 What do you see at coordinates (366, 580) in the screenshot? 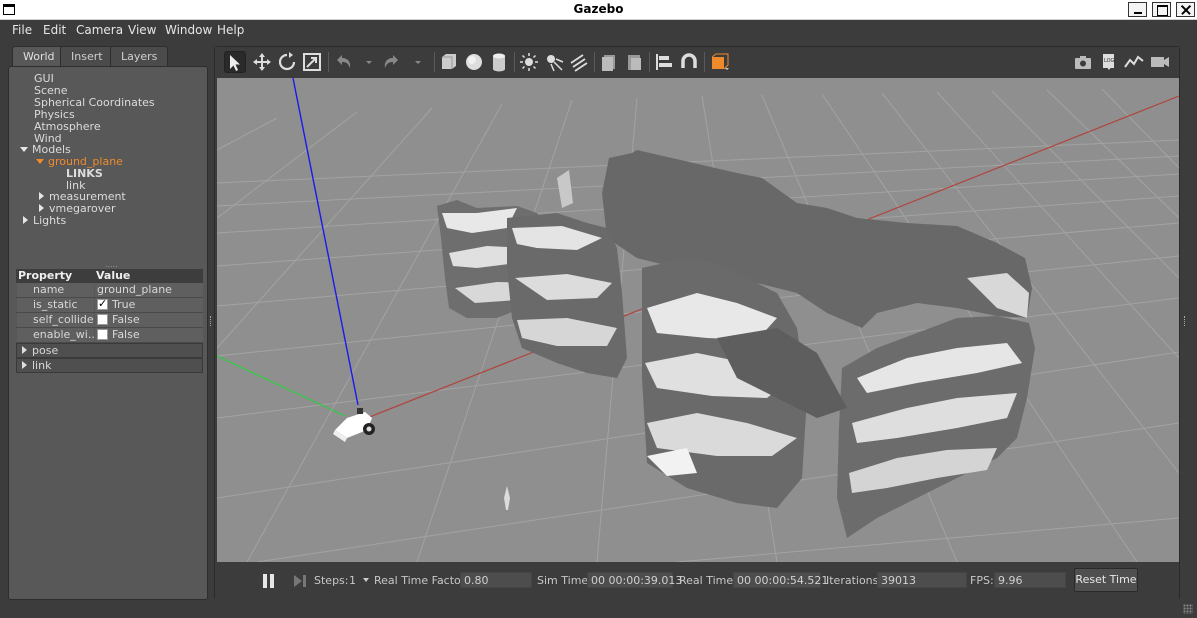
I see `steps-dropdown-icon` at bounding box center [366, 580].